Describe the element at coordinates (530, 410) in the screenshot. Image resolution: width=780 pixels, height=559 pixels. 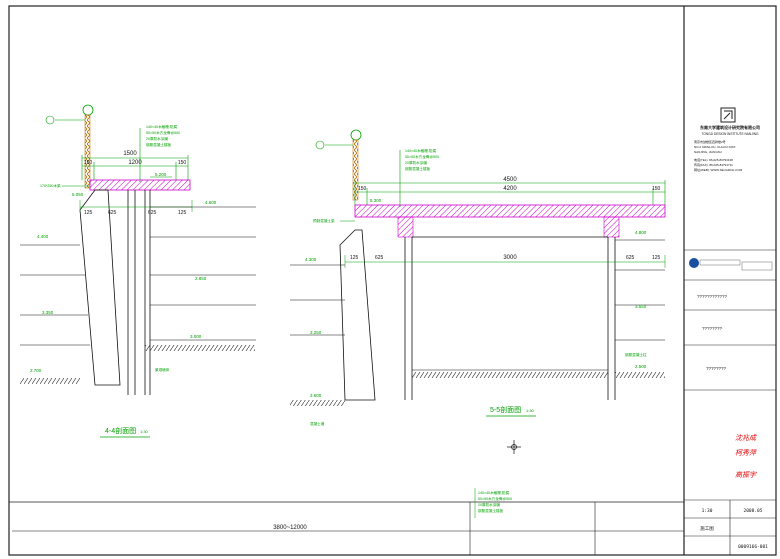
I see `section-right-scale: 1:30` at that location.